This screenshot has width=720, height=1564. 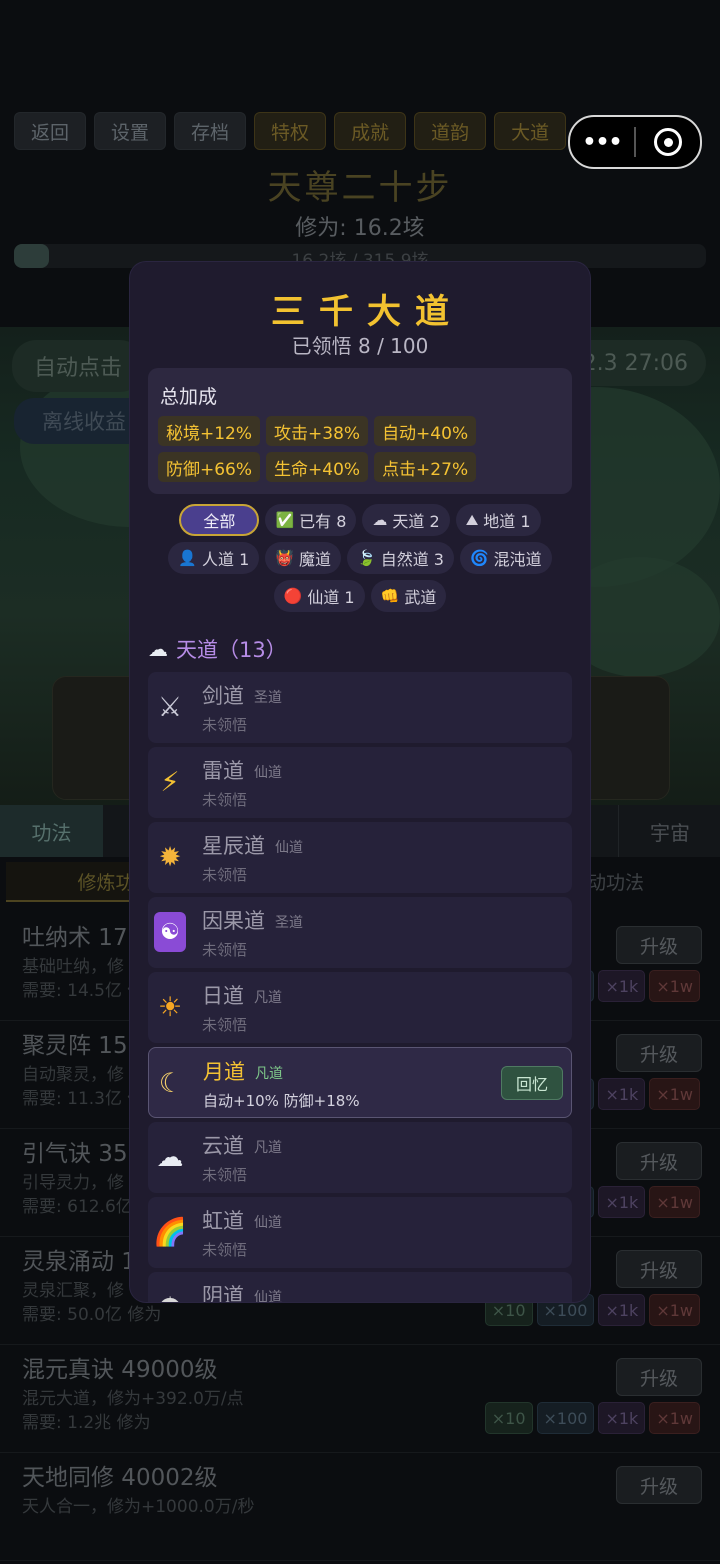 I want to click on nav-button: 特权, so click(x=290, y=131).